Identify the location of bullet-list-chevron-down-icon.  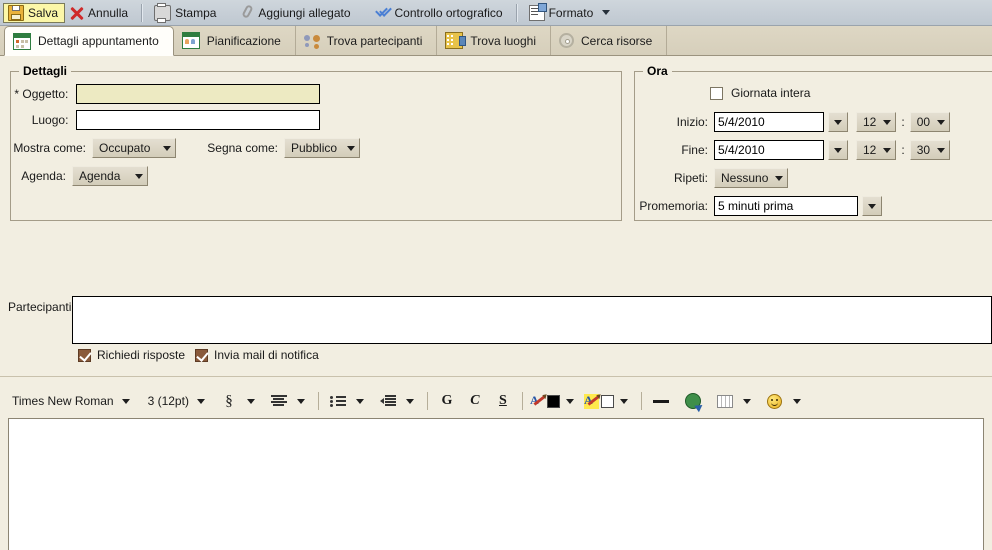
(359, 401).